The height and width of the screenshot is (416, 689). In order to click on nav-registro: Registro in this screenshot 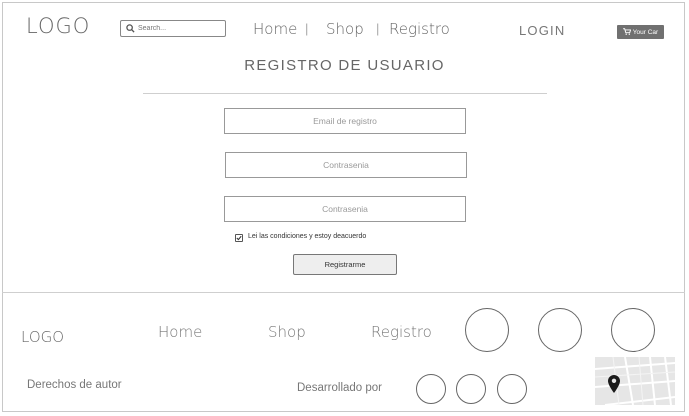, I will do `click(419, 29)`.